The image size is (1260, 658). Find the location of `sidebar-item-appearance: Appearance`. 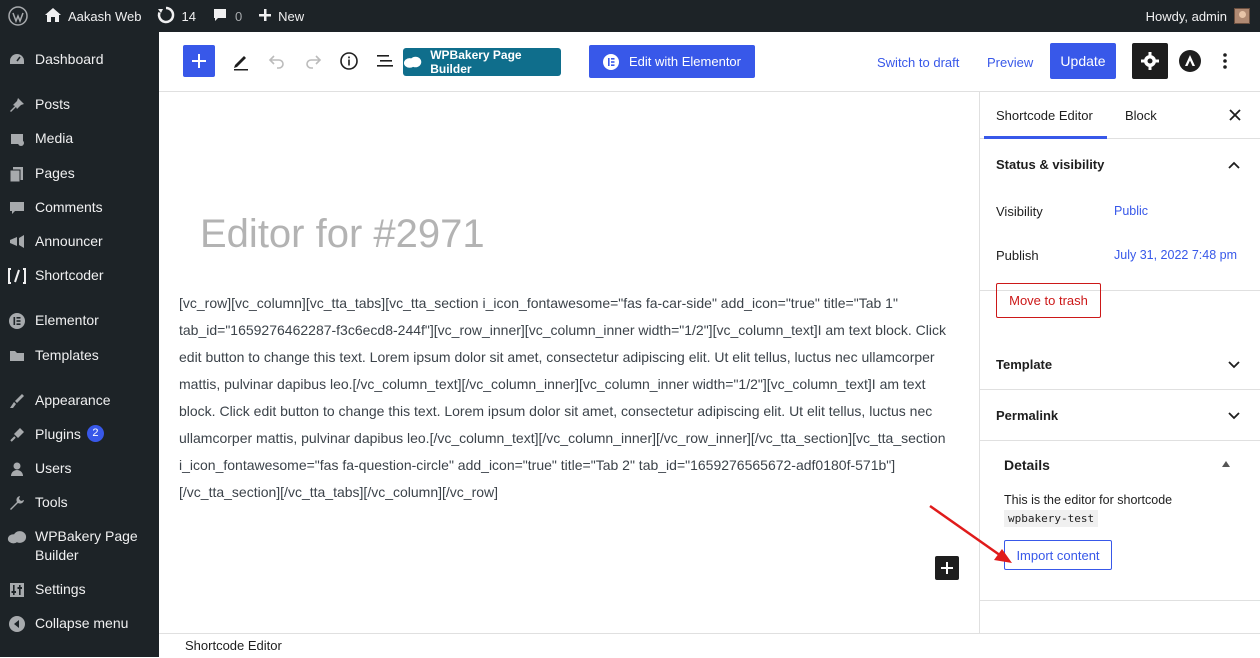

sidebar-item-appearance: Appearance is located at coordinates (79, 401).